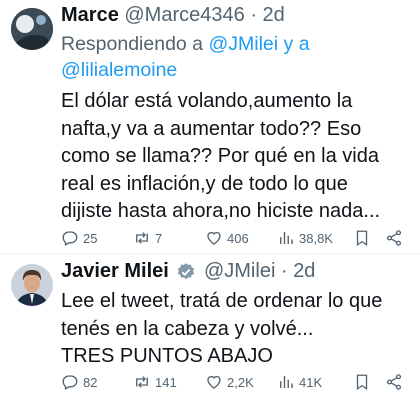 Image resolution: width=420 pixels, height=405 pixels. I want to click on views-button: 41K, so click(299, 382).